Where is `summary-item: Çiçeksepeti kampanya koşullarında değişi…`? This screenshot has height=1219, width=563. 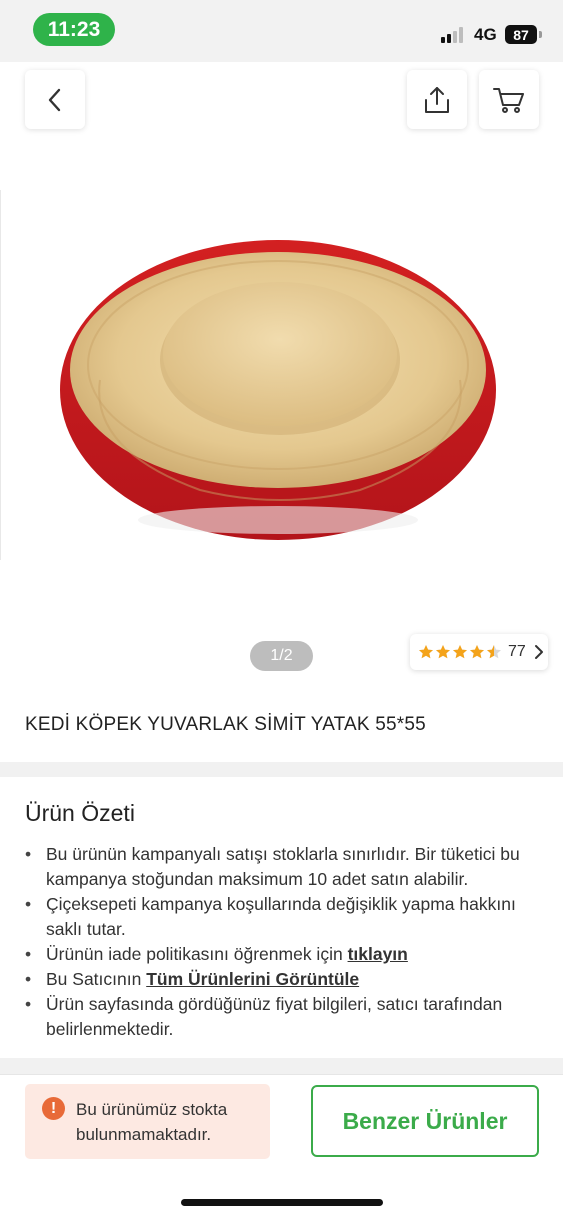 summary-item: Çiçeksepeti kampanya koşullarında değişi… is located at coordinates (285, 917).